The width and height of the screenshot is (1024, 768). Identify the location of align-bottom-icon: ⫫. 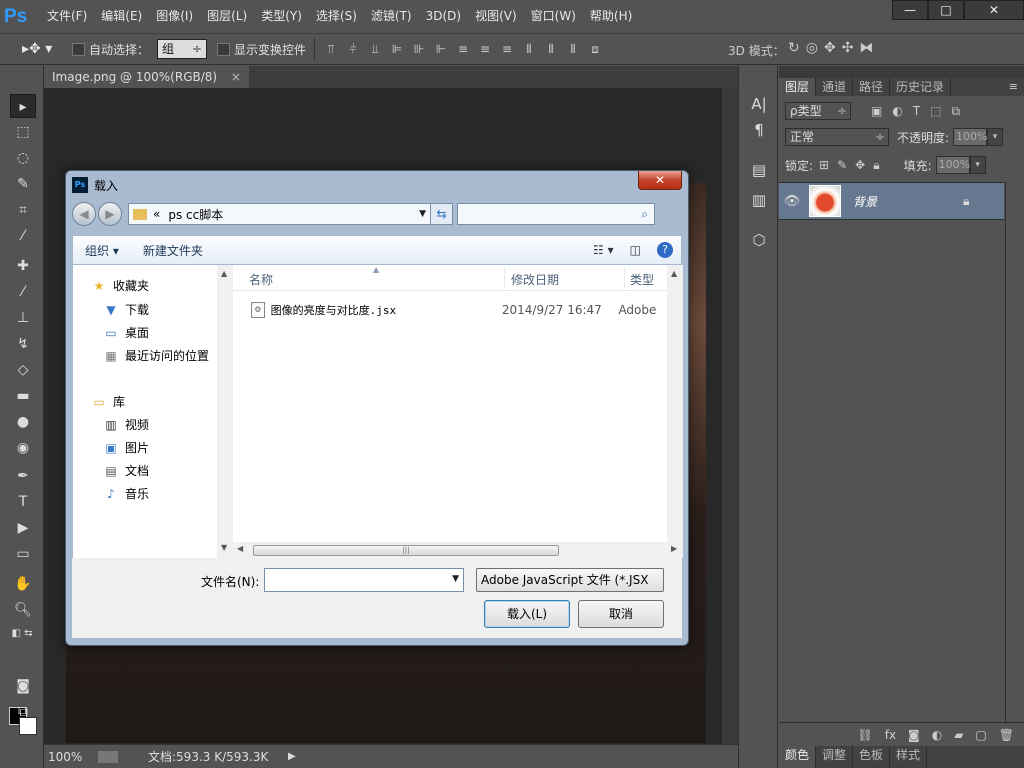
(375, 49).